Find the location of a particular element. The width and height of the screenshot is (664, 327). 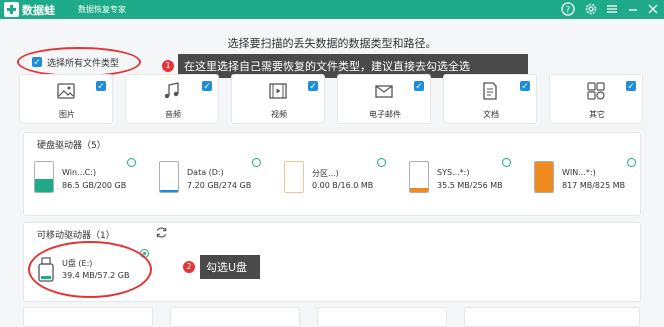

video-icon is located at coordinates (278, 91).